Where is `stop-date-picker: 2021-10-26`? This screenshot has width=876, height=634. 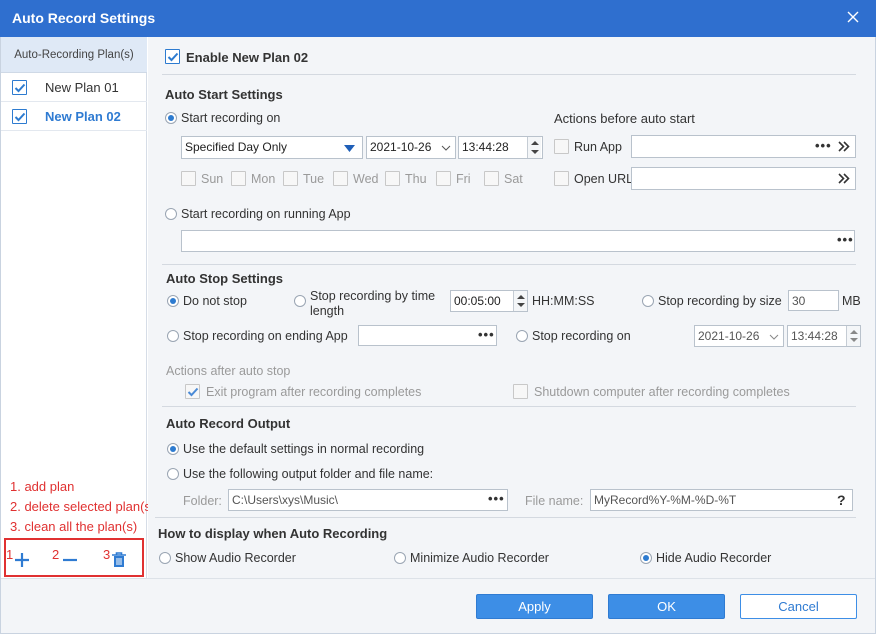 stop-date-picker: 2021-10-26 is located at coordinates (739, 336).